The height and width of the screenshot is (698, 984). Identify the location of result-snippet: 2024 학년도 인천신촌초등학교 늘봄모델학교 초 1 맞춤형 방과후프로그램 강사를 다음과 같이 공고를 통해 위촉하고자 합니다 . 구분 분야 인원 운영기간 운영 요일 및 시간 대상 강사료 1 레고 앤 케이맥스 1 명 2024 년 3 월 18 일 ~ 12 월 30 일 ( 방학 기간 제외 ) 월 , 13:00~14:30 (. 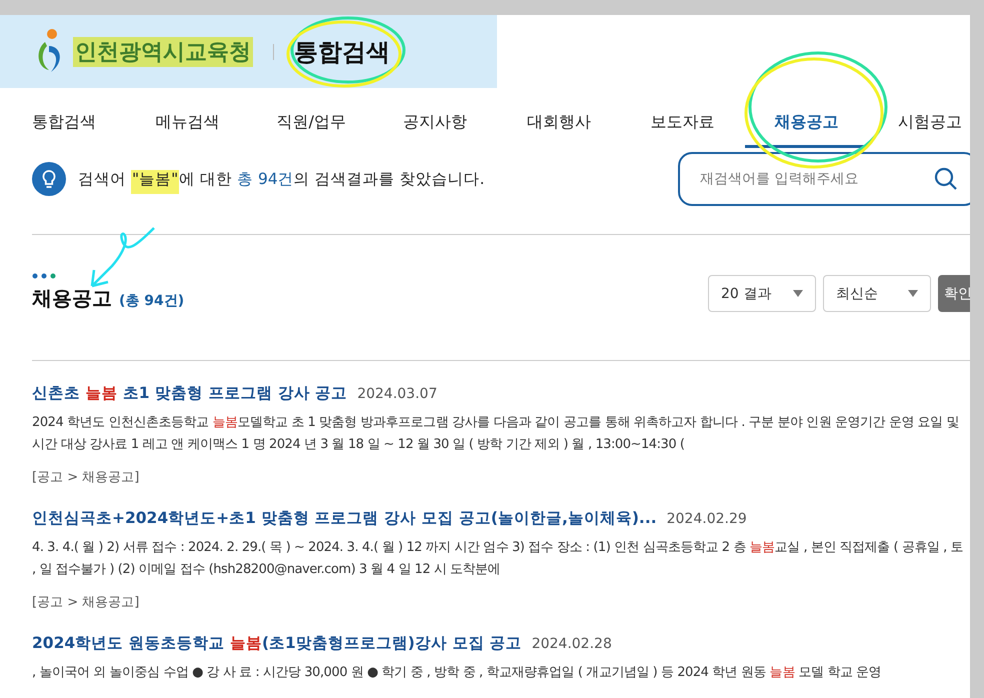
(496, 434).